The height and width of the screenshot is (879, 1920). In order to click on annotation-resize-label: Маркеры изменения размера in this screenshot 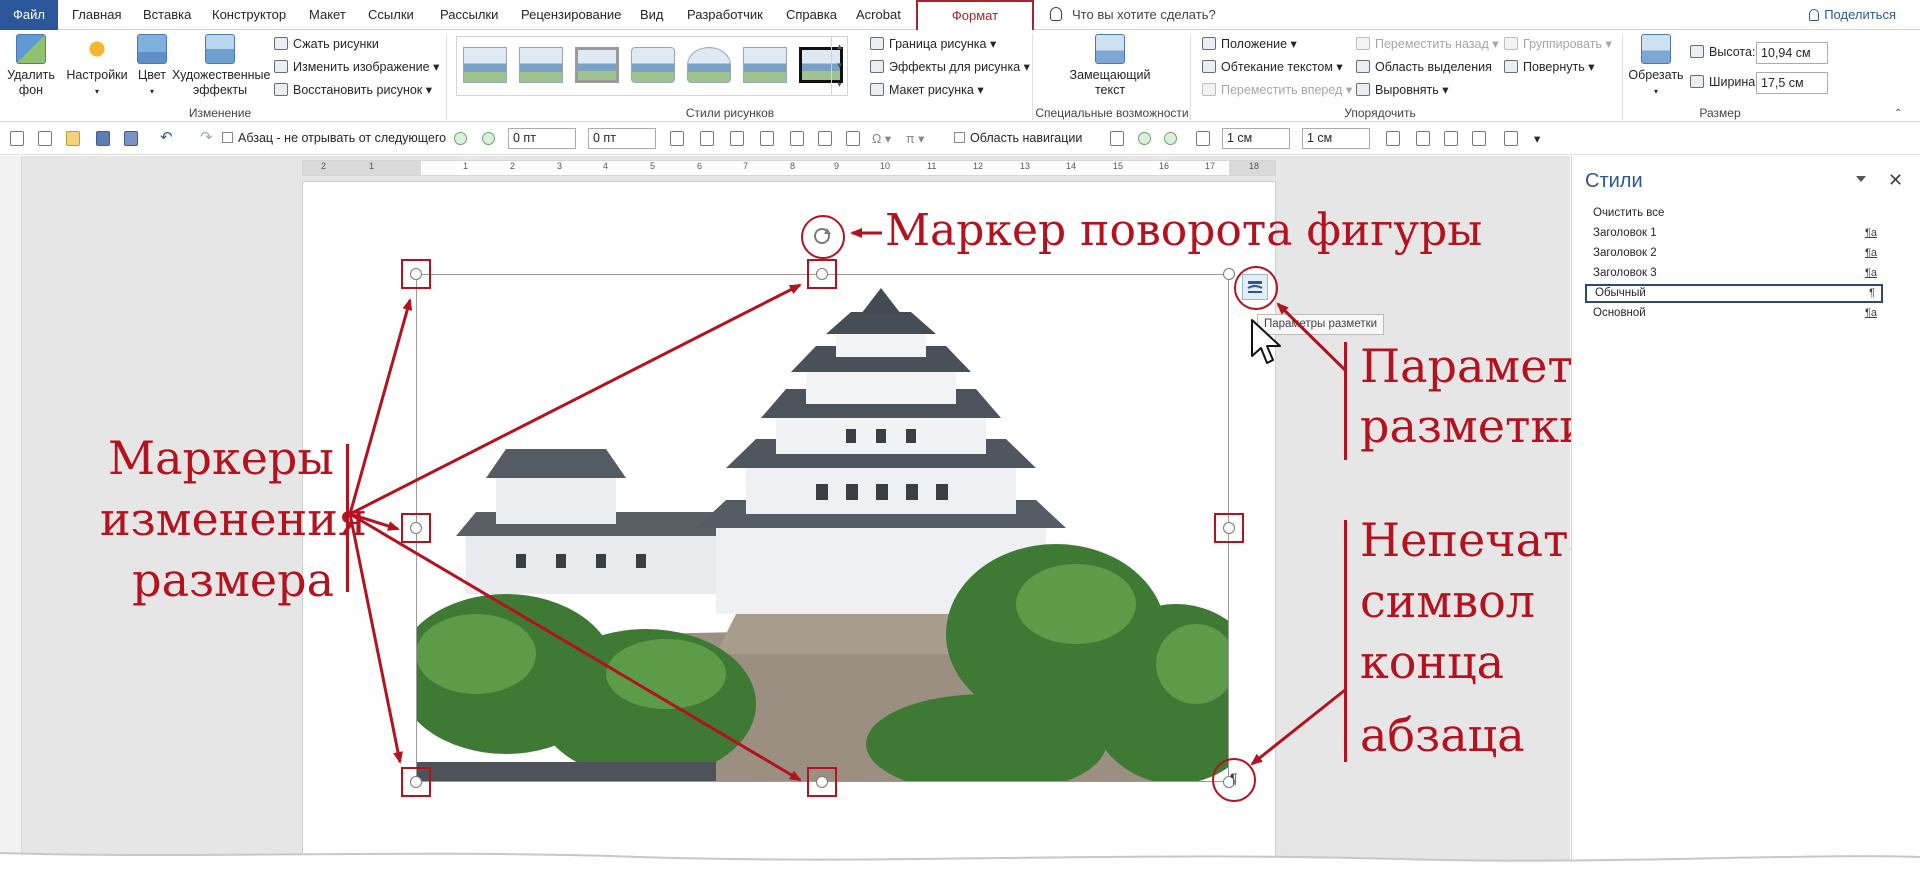, I will do `click(233, 519)`.